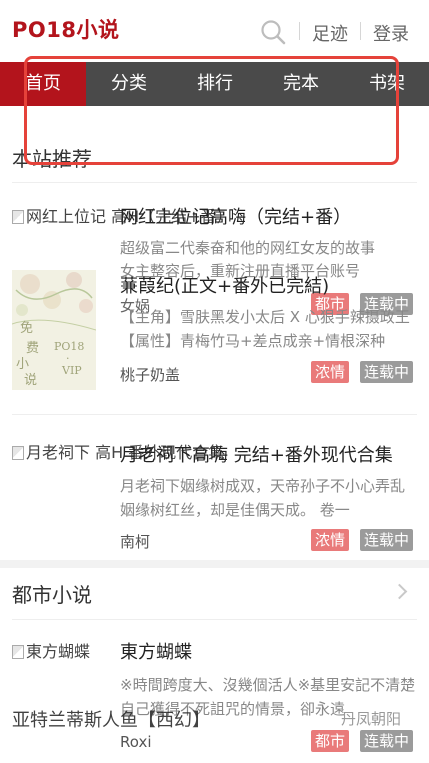 The height and width of the screenshot is (763, 429). Describe the element at coordinates (136, 742) in the screenshot. I see `book-author: Roxi` at that location.